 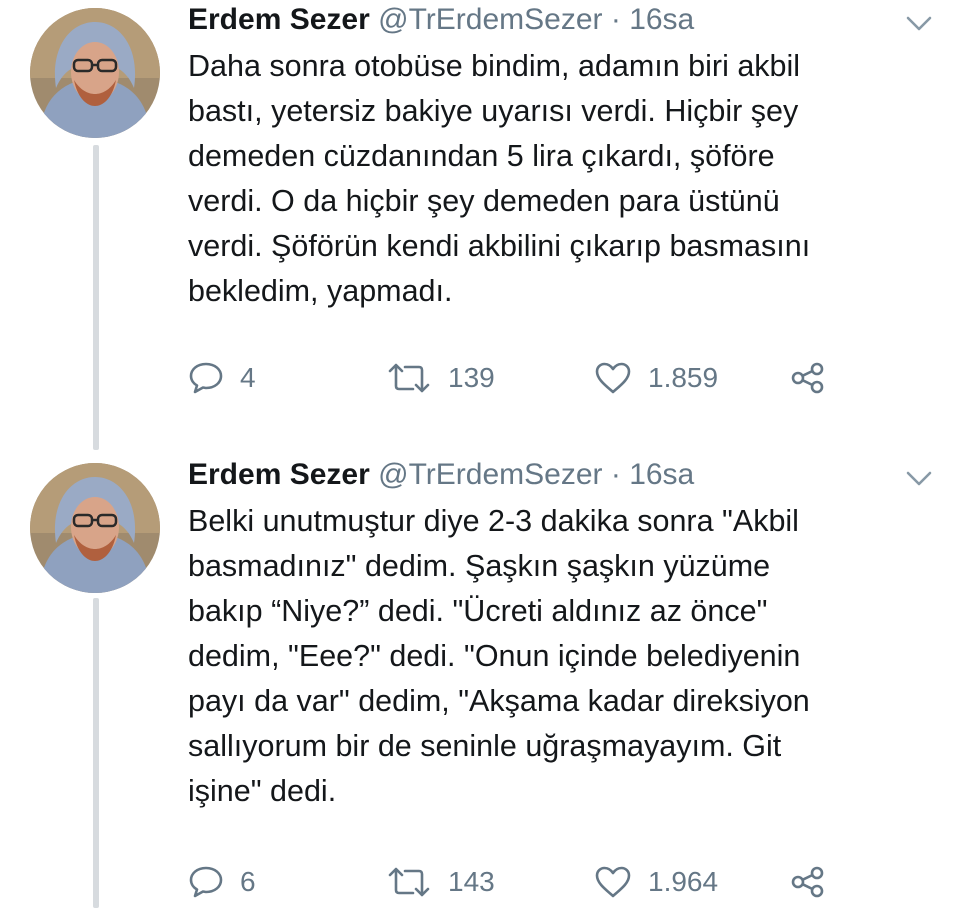 I want to click on like-count: 1.859, so click(x=683, y=377).